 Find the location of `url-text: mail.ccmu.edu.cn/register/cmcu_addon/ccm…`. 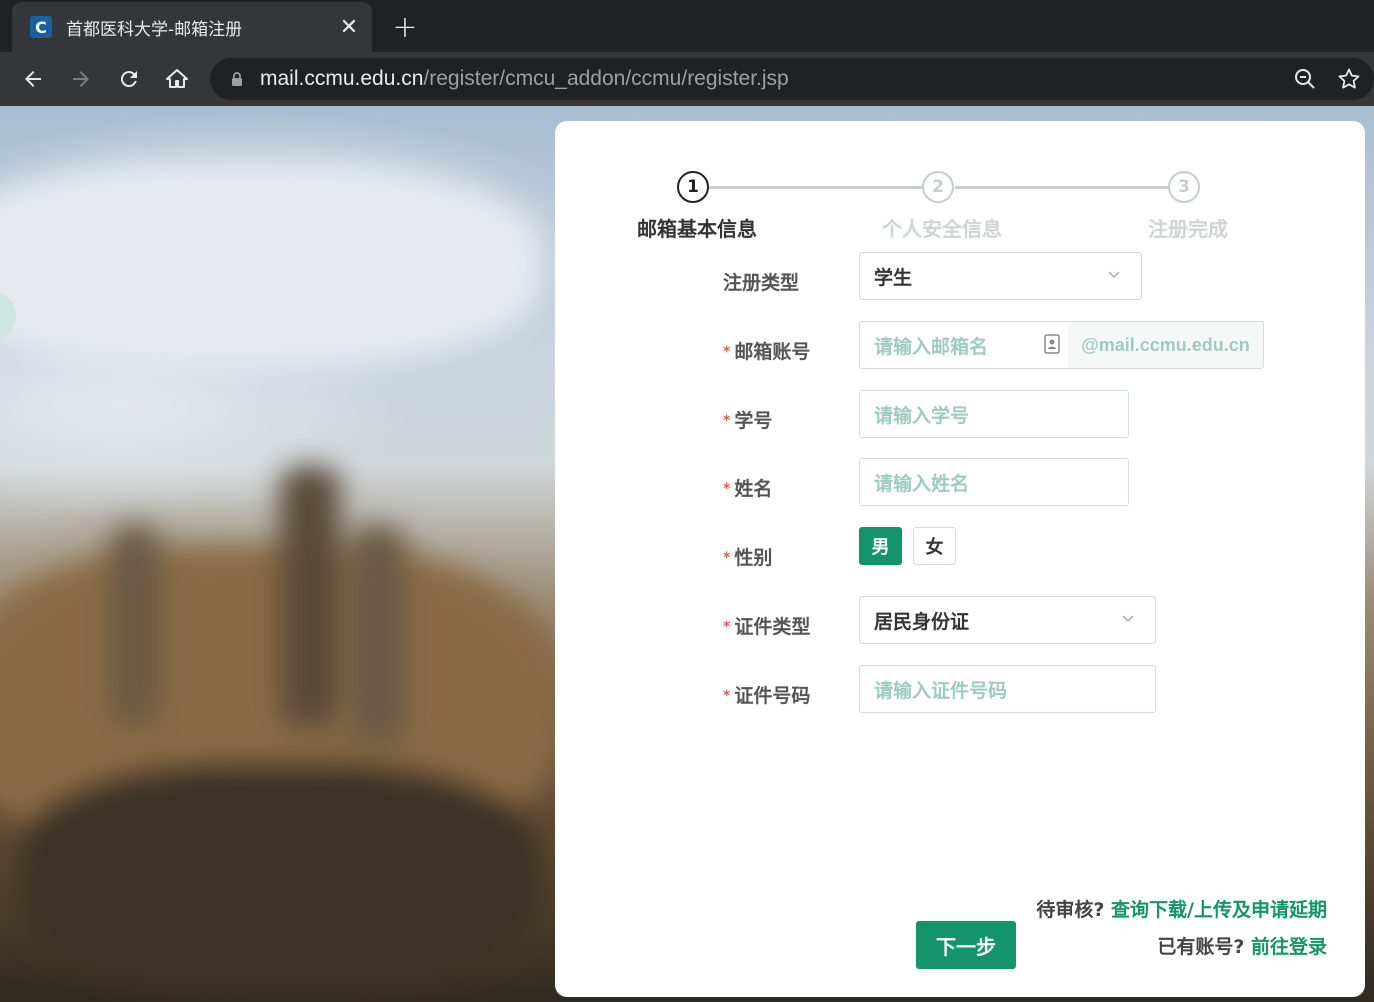

url-text: mail.ccmu.edu.cn/register/cmcu_addon/ccm… is located at coordinates (524, 79).